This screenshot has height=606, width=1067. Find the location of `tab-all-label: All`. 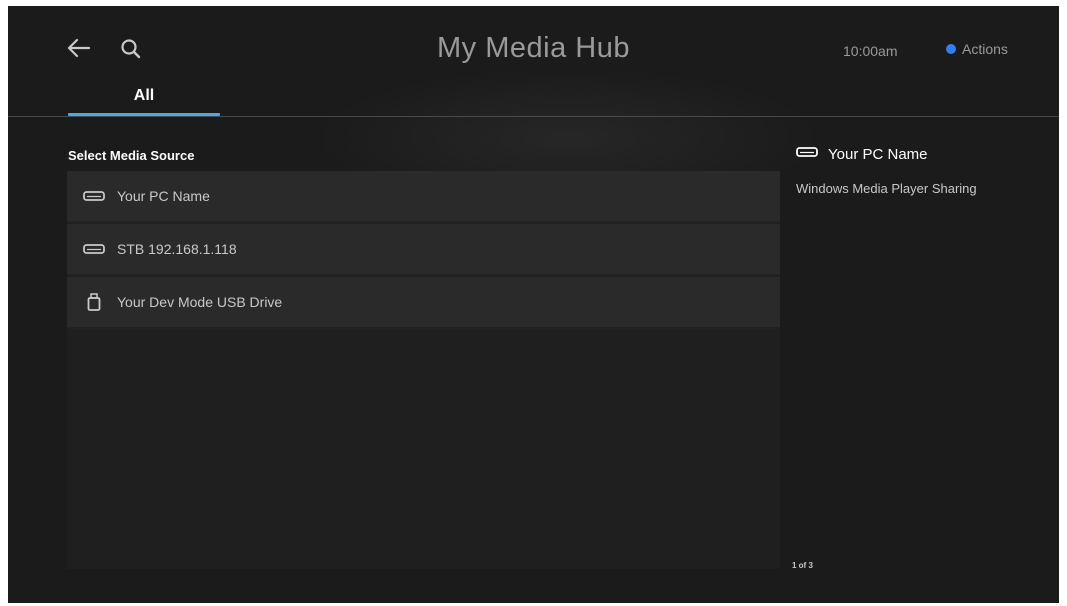

tab-all-label: All is located at coordinates (144, 95).